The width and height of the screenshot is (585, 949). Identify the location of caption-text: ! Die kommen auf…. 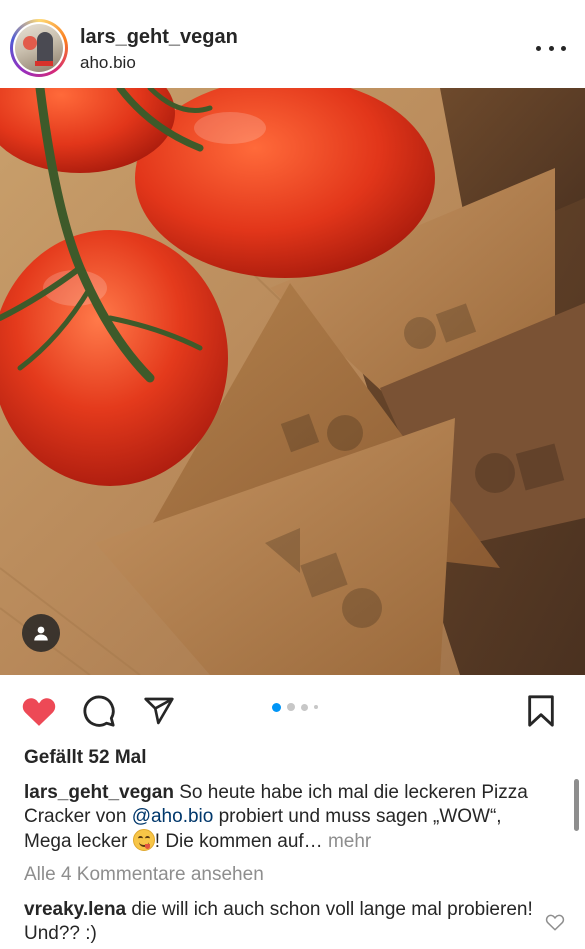
(238, 841).